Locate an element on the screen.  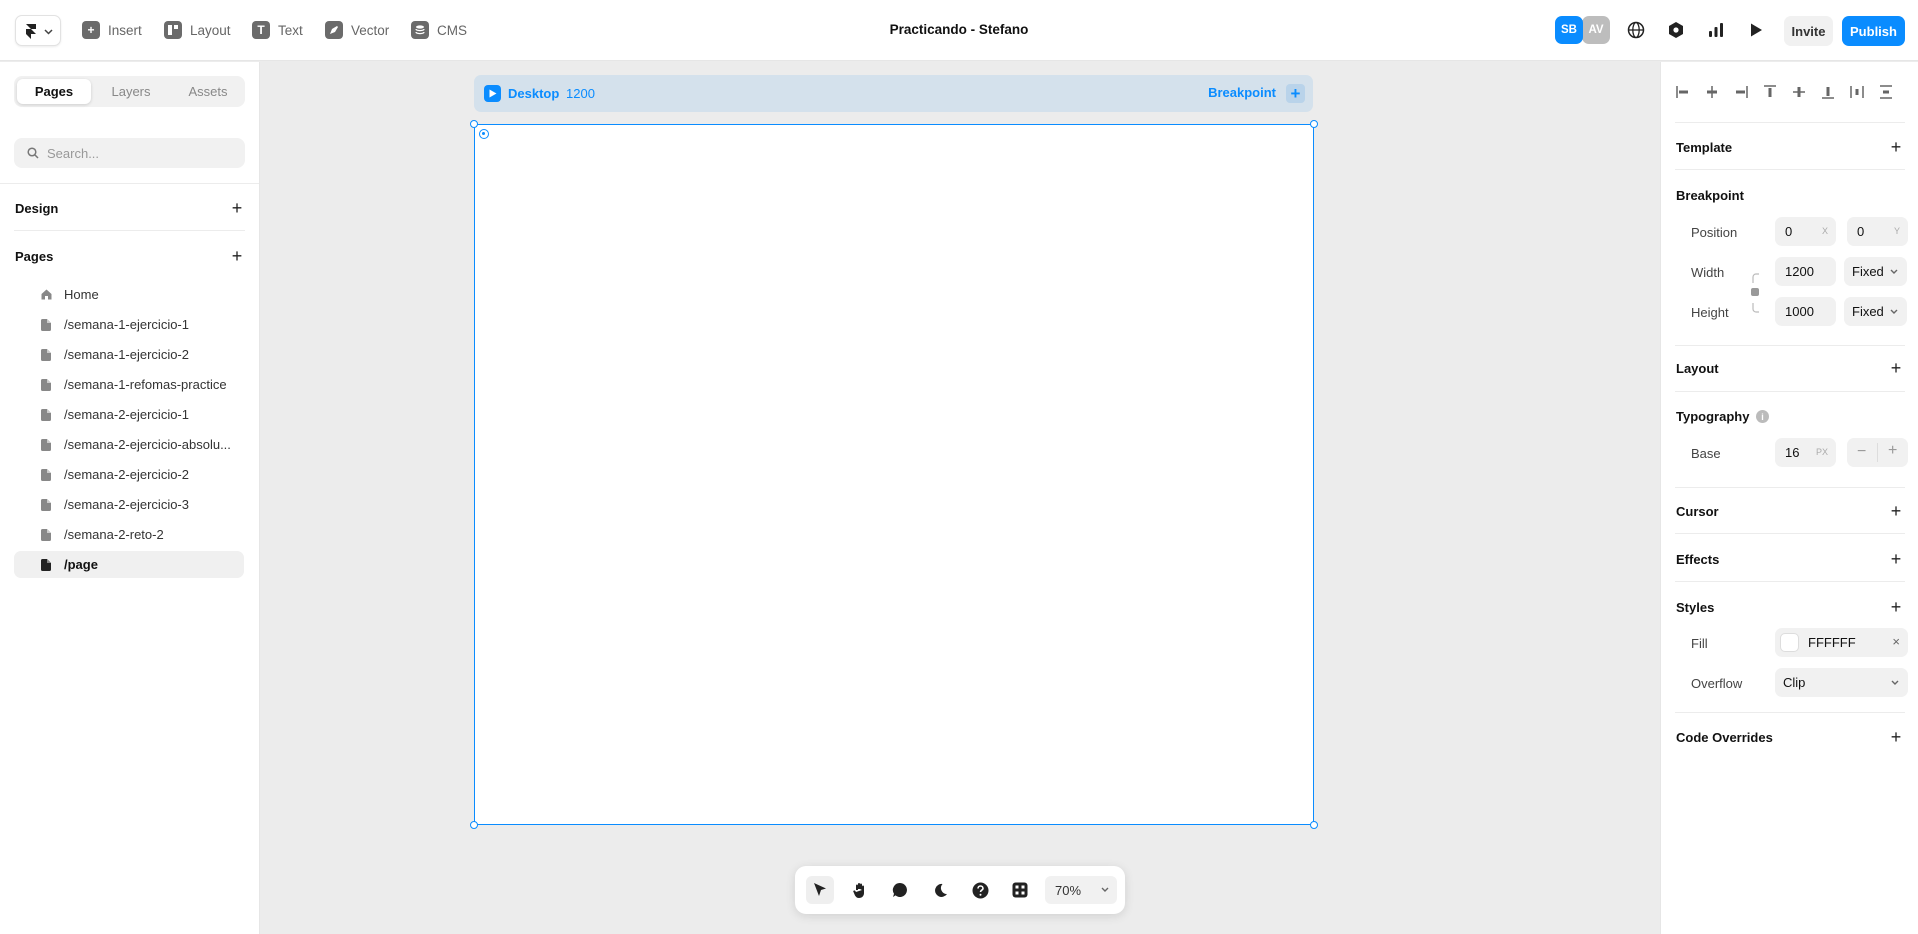
fill-color-value: FFFFFF is located at coordinates (1832, 642).